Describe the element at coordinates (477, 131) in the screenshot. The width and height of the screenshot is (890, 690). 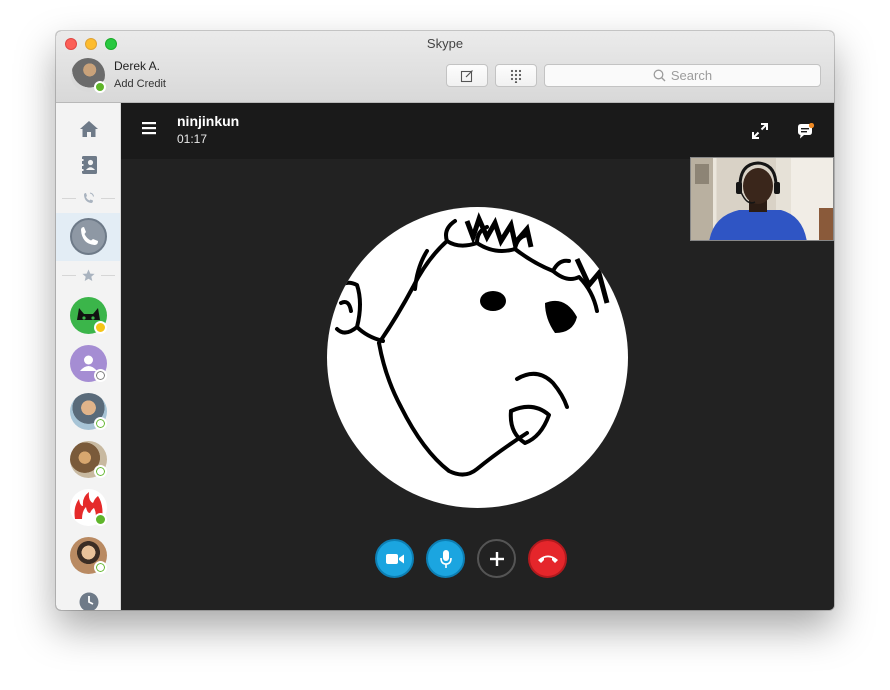
I see `call-header: ninjinkun 01:17` at that location.